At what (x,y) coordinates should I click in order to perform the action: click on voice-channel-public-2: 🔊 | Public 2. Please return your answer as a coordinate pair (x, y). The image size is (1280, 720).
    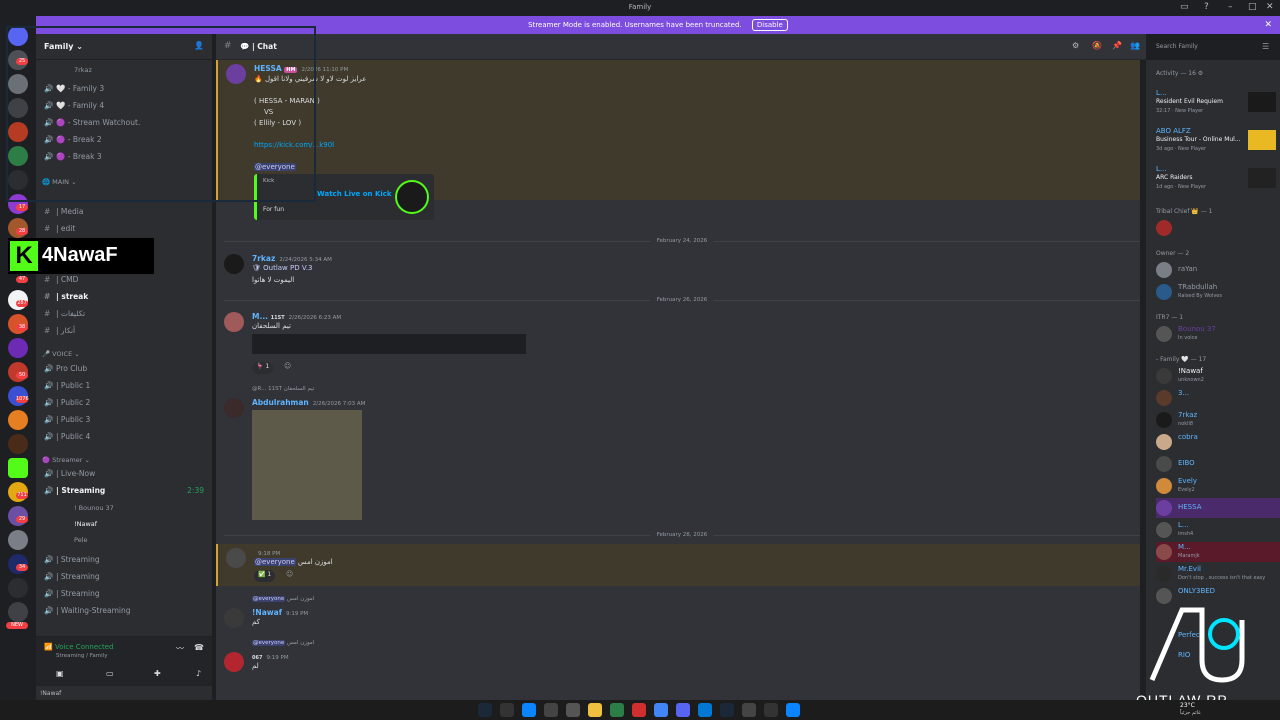
    Looking at the image, I should click on (126, 405).